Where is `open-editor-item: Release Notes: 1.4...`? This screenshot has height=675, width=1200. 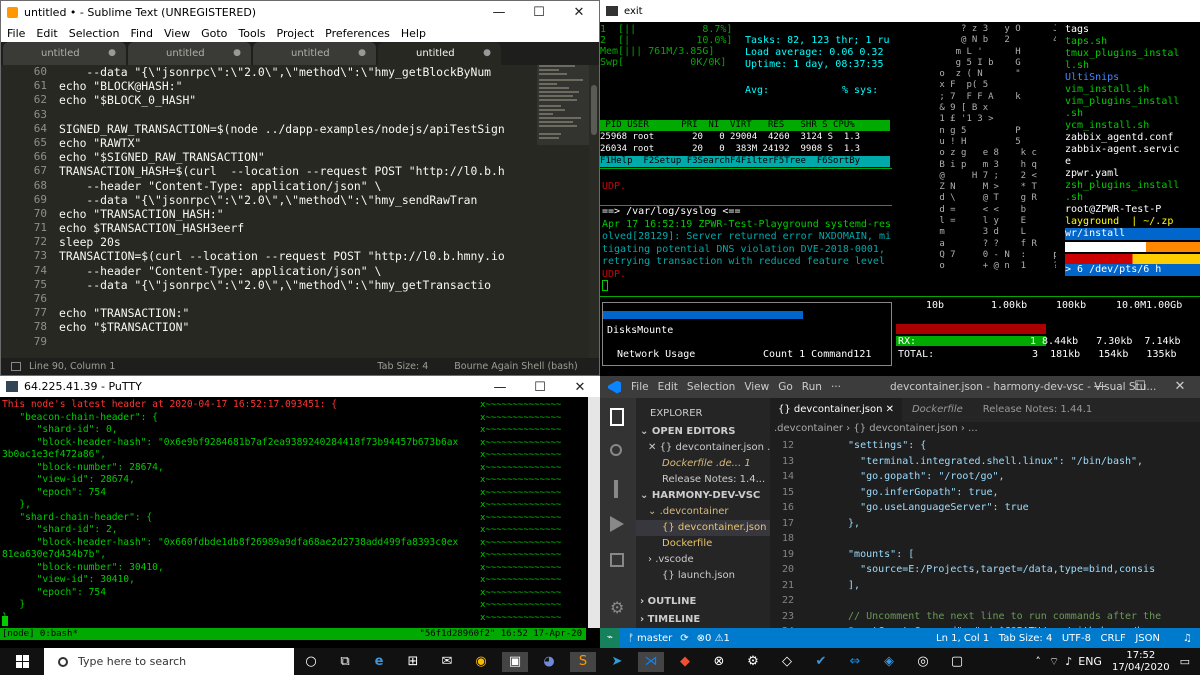
open-editor-item: Release Notes: 1.4... is located at coordinates (703, 480).